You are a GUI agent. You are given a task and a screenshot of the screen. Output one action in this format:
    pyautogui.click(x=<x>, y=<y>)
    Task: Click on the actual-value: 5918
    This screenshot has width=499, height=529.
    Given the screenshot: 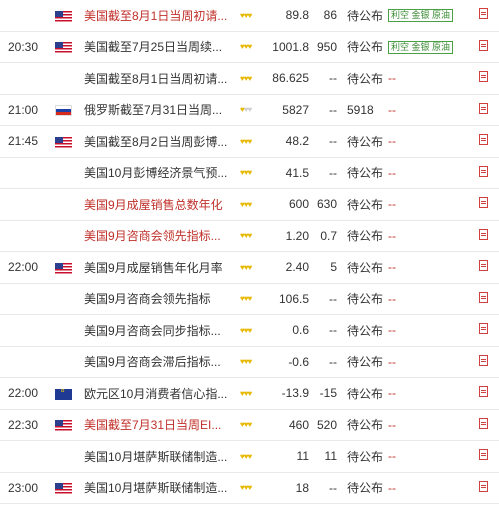 What is the action you would take?
    pyautogui.click(x=363, y=110)
    